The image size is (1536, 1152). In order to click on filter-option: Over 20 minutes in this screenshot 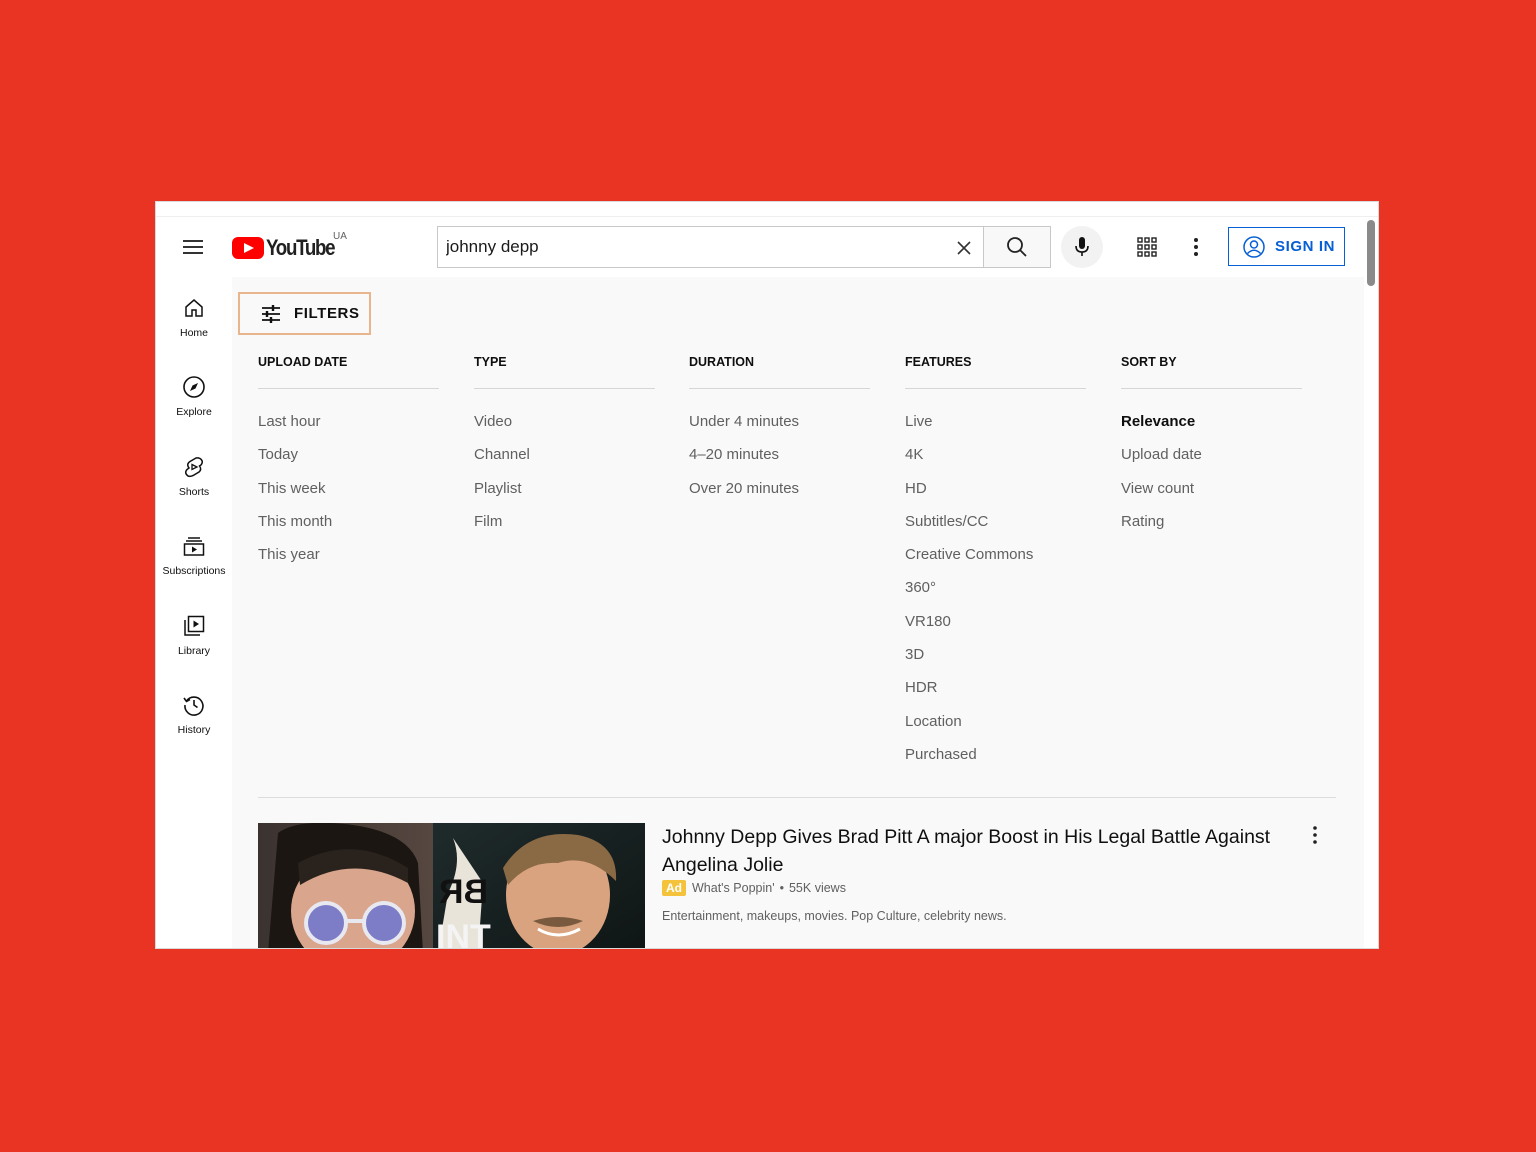, I will do `click(779, 488)`.